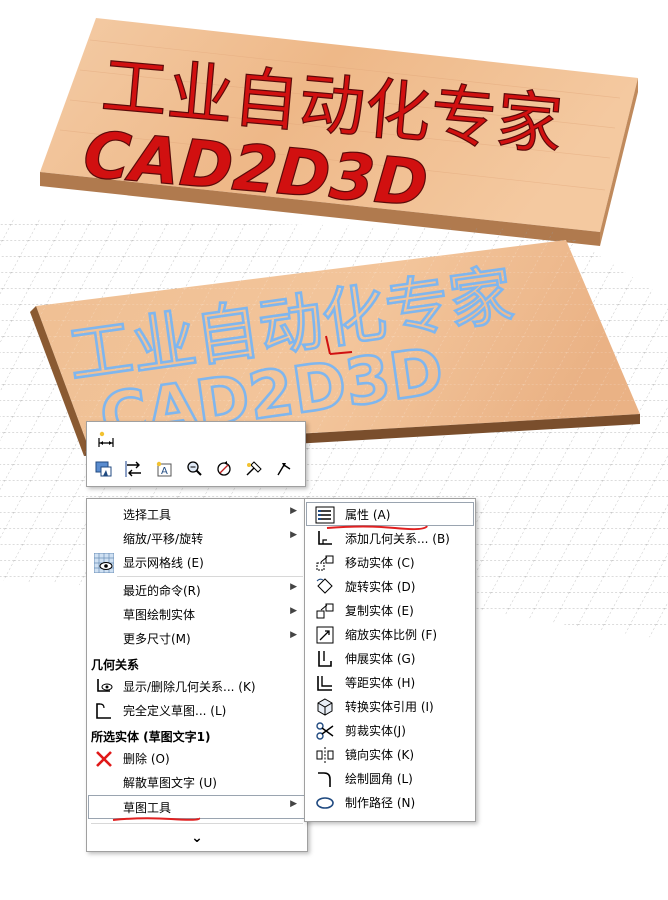  I want to click on menu-item-label: 草图工具, so click(147, 808).